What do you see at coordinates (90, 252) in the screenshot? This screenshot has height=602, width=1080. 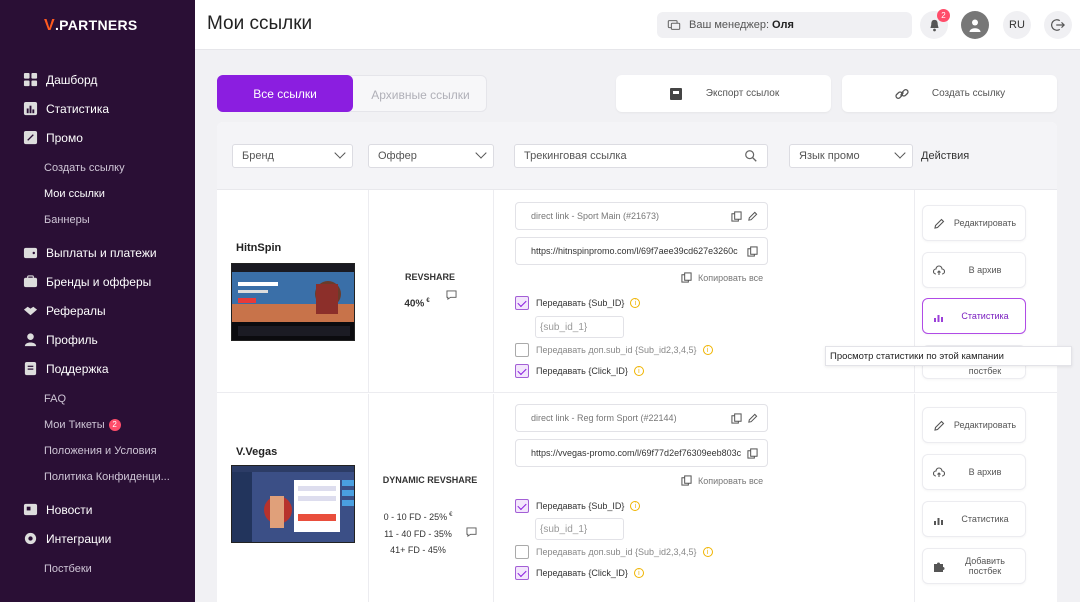 I see `sidebar-item-payouts: Выплаты и платежи` at bounding box center [90, 252].